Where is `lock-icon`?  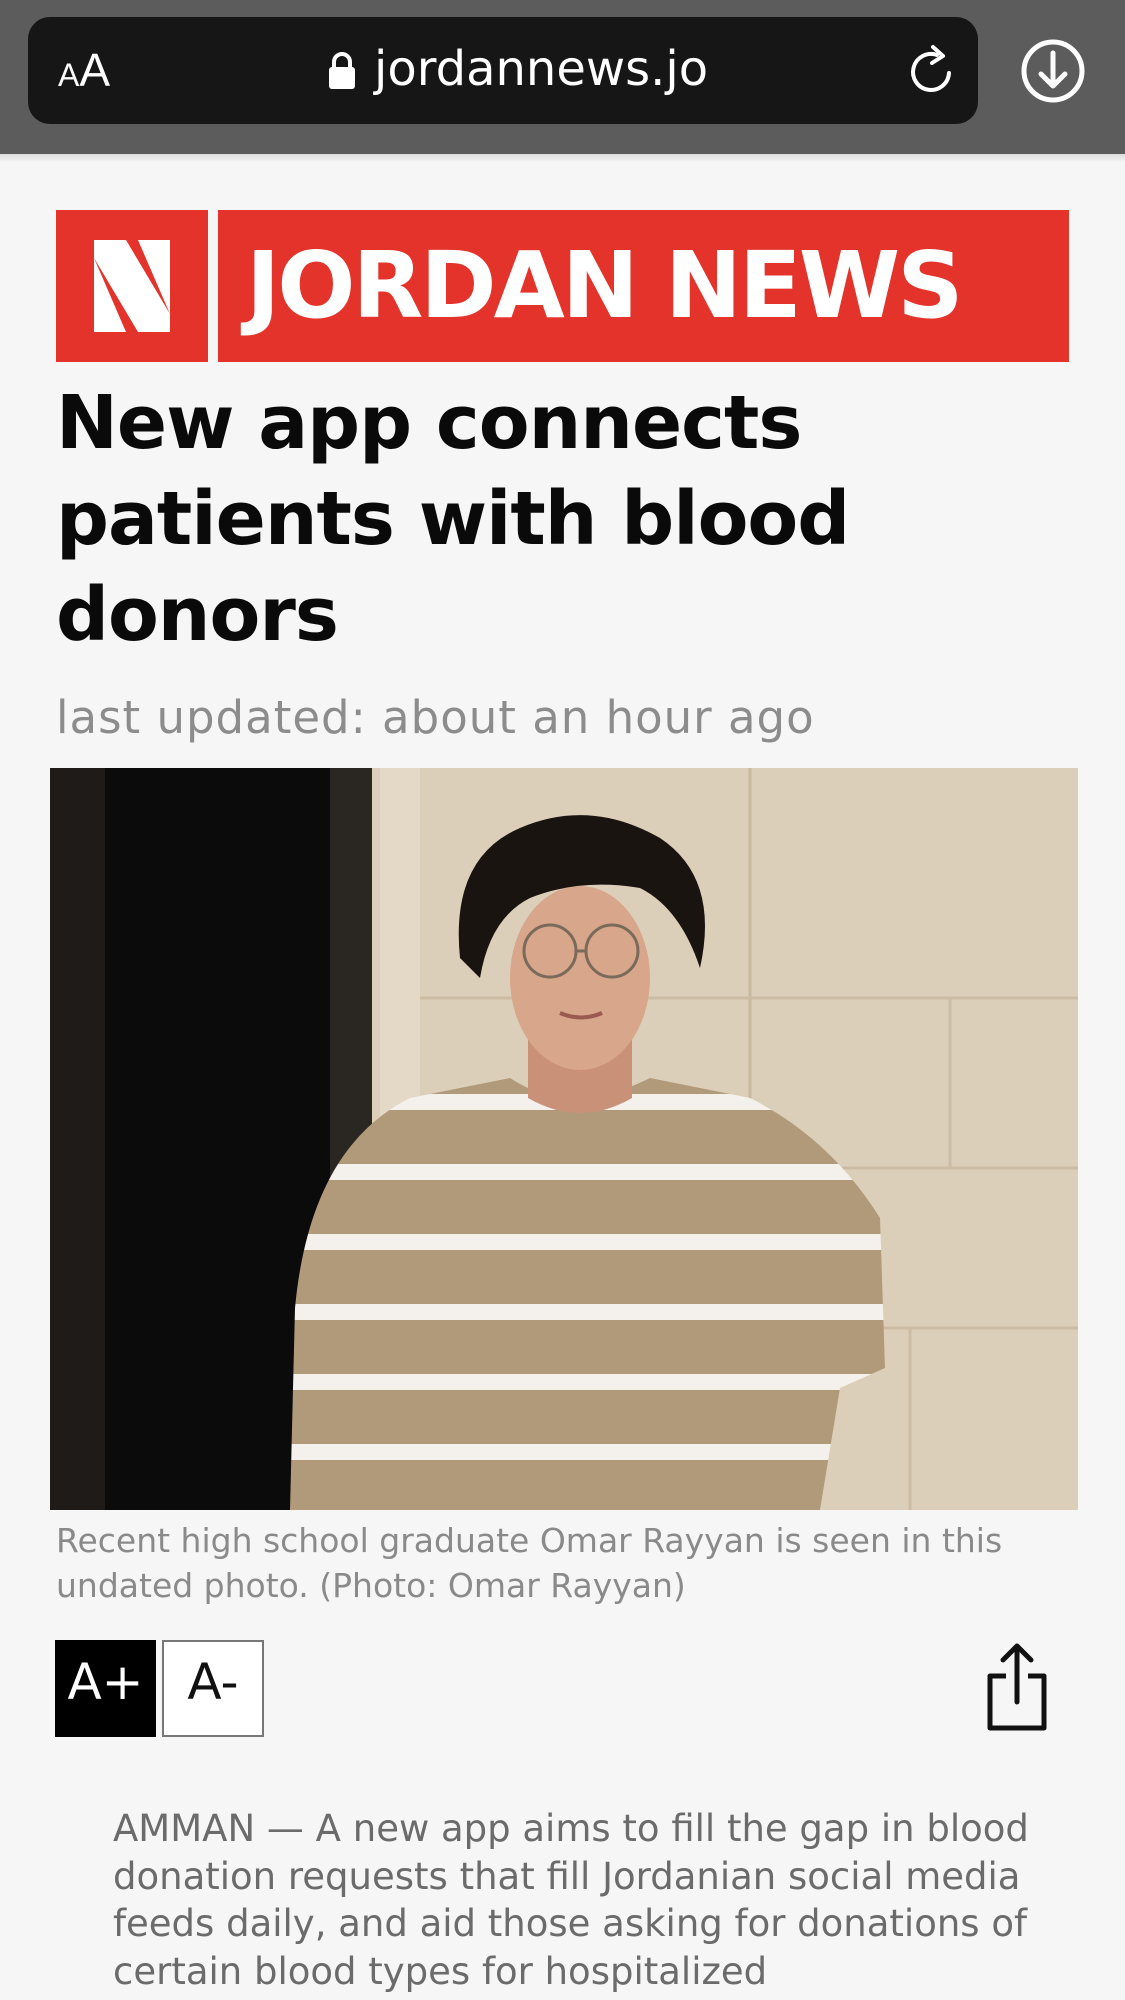 lock-icon is located at coordinates (342, 70).